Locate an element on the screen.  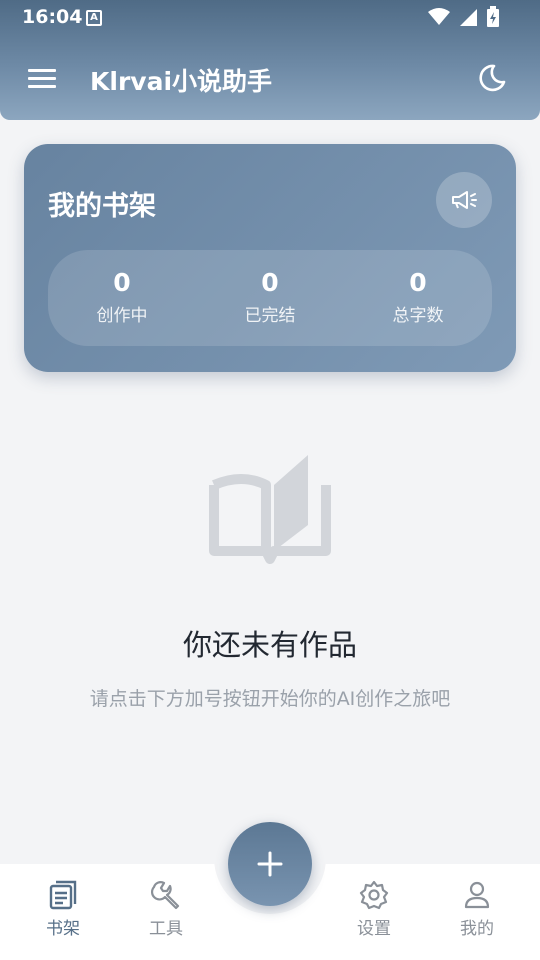
plus-icon is located at coordinates (270, 864).